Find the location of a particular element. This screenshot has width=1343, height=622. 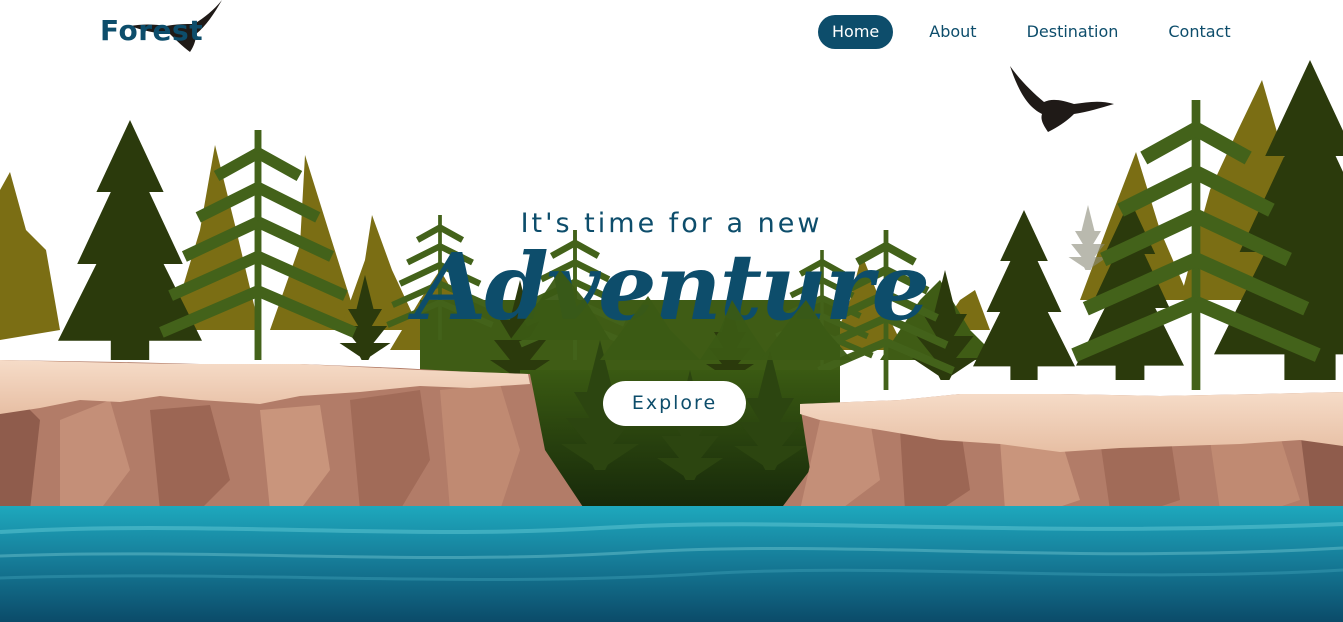

hero-text: It's time for a new is located at coordinates (671, 224).